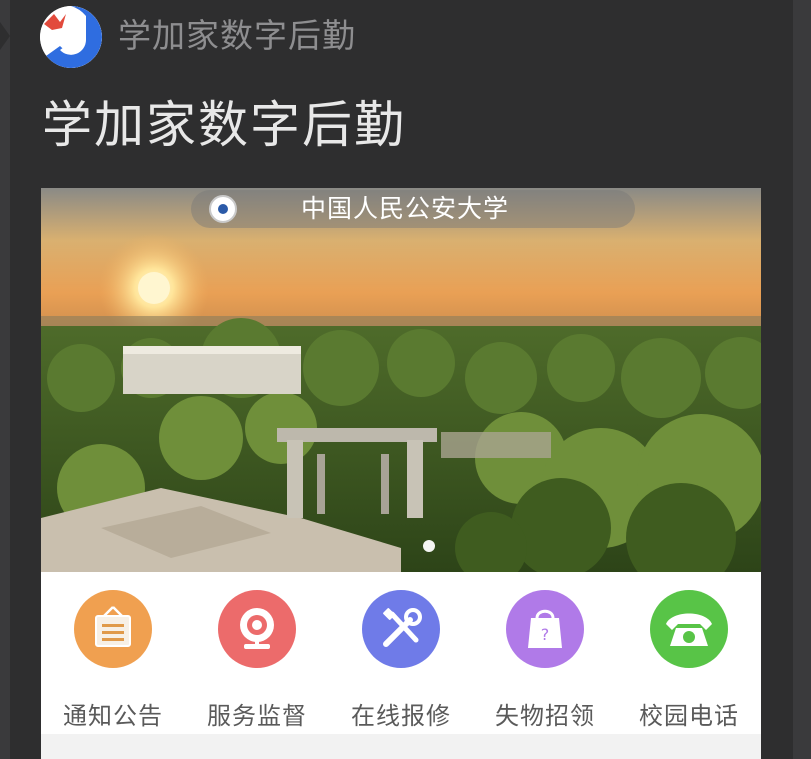 The image size is (811, 759). I want to click on section-divider, so click(401, 746).